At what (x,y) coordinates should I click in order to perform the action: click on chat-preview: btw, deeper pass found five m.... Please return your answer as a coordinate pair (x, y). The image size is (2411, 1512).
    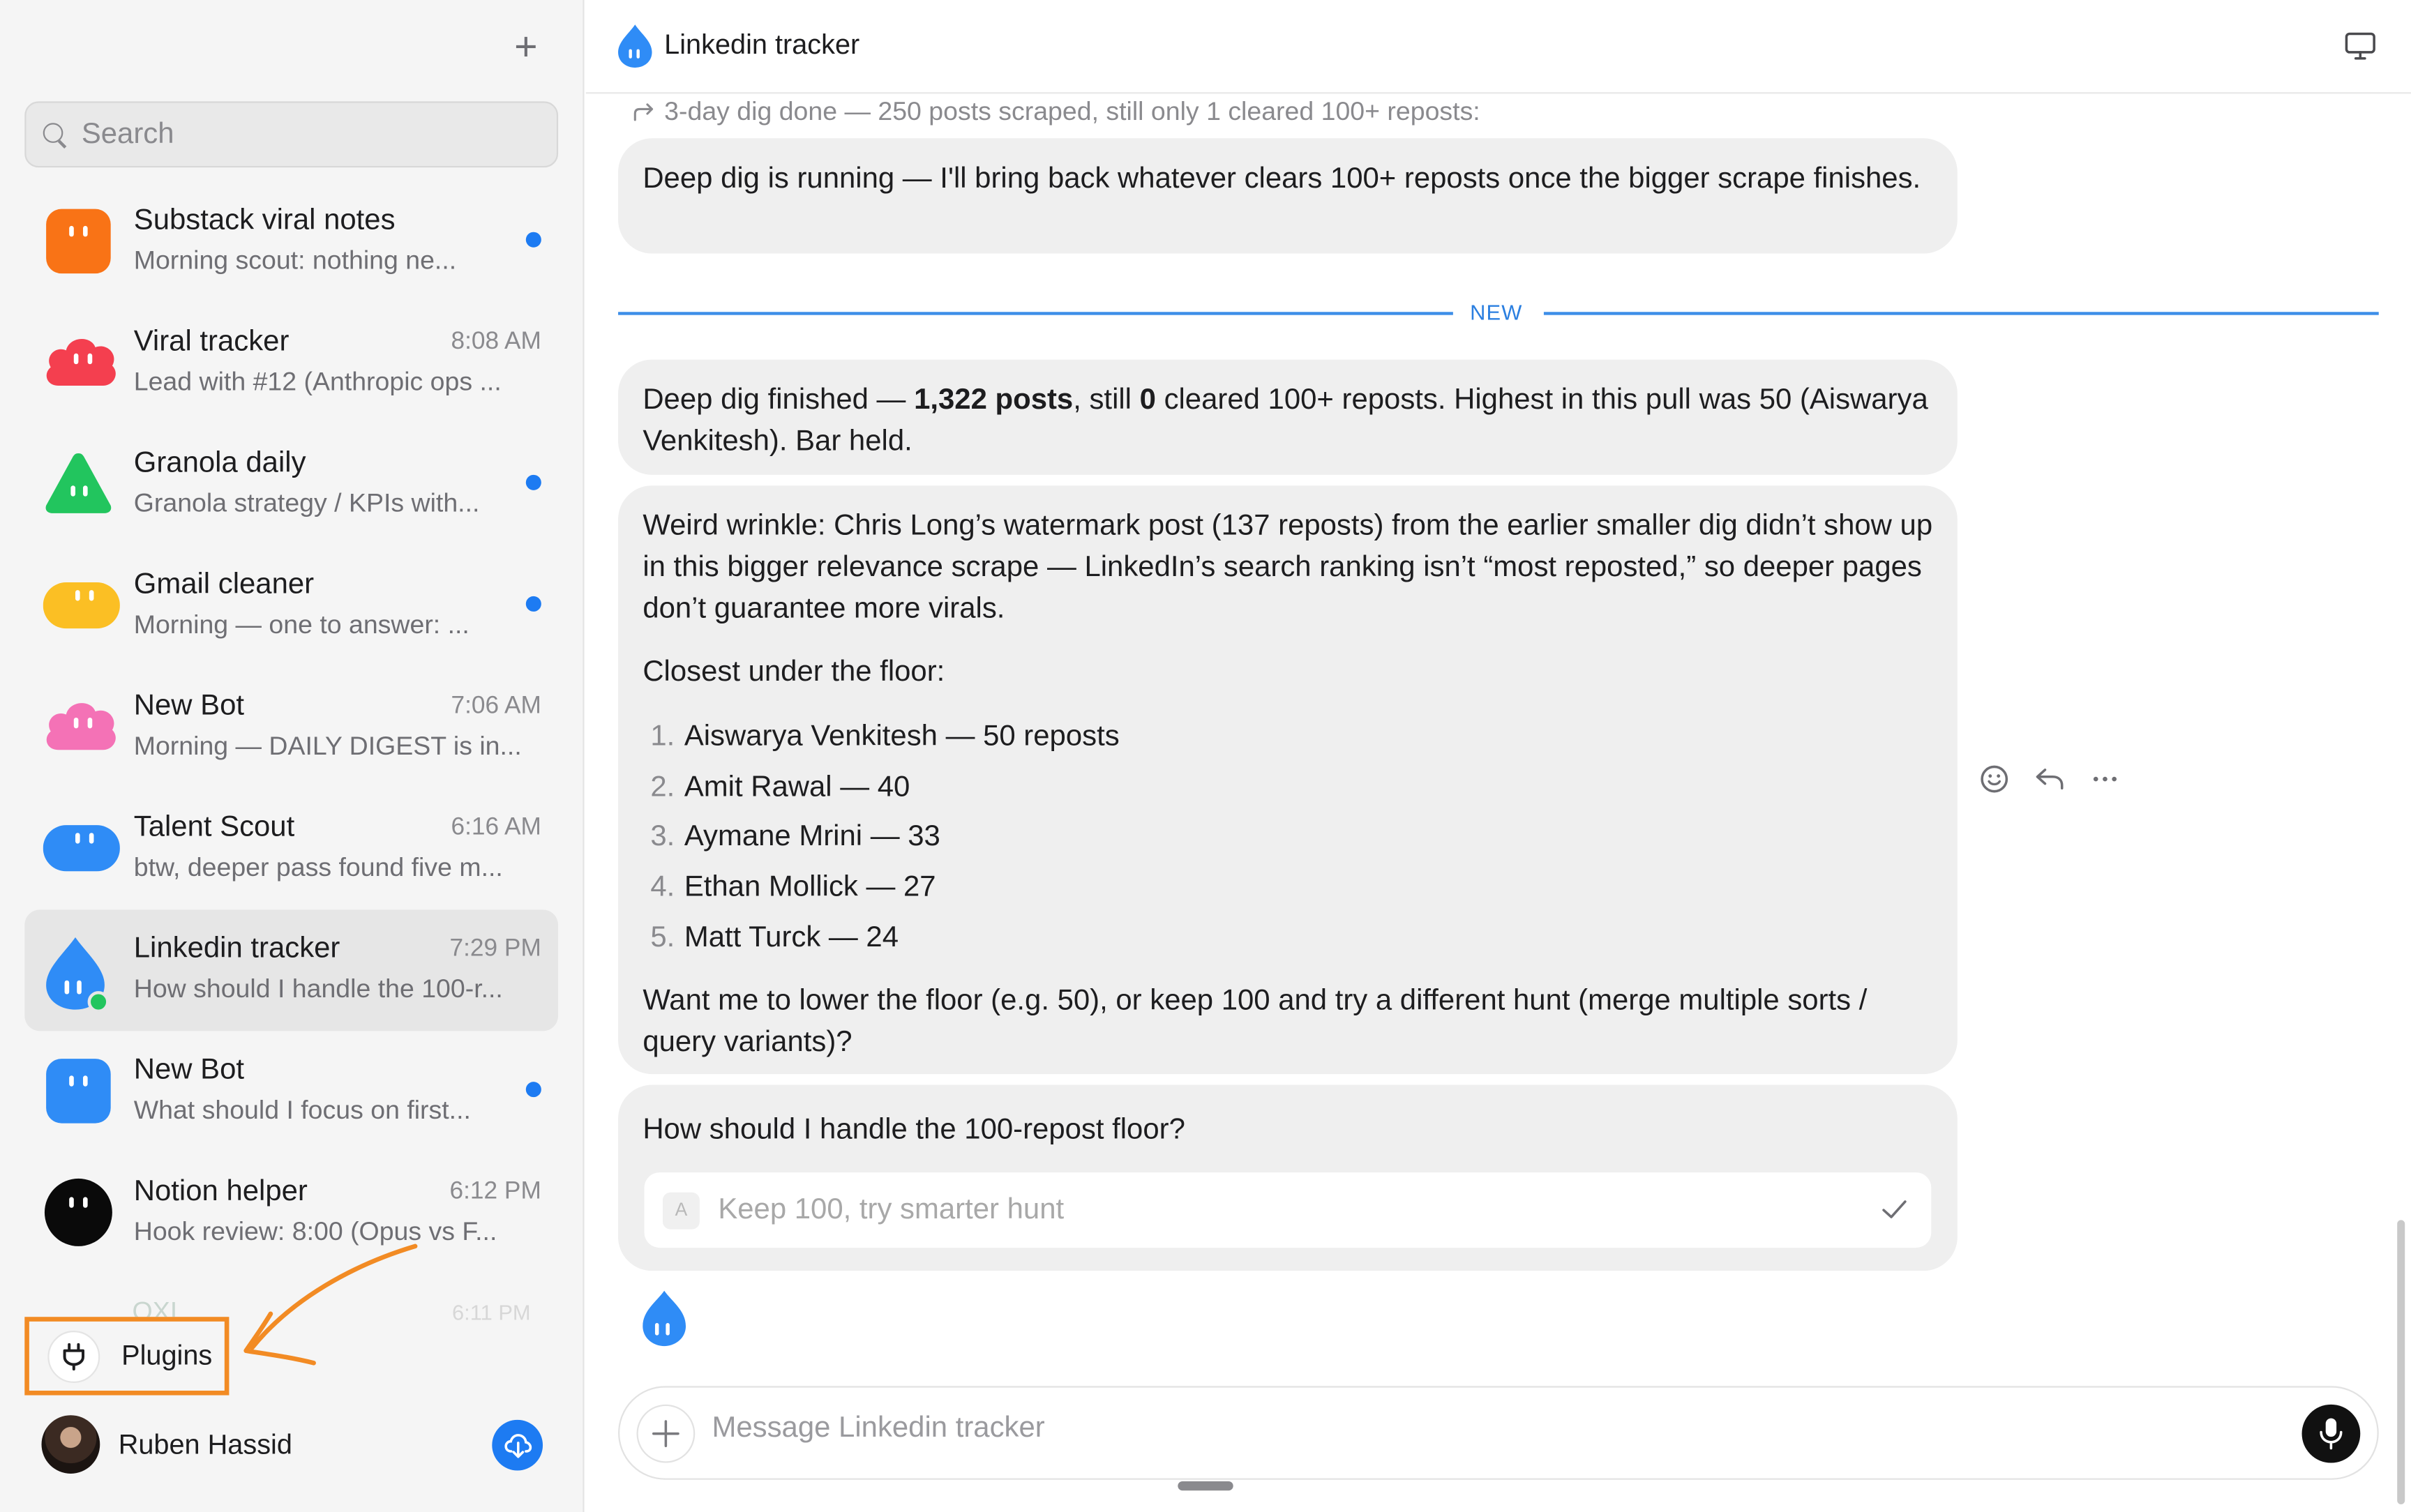
    Looking at the image, I should click on (318, 867).